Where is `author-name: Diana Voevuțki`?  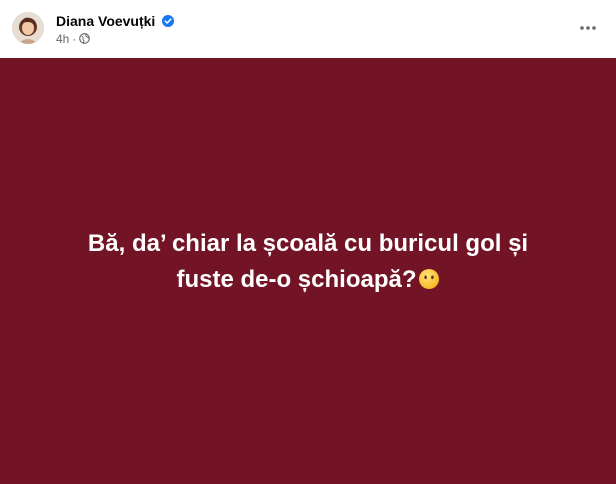 author-name: Diana Voevuțki is located at coordinates (115, 21).